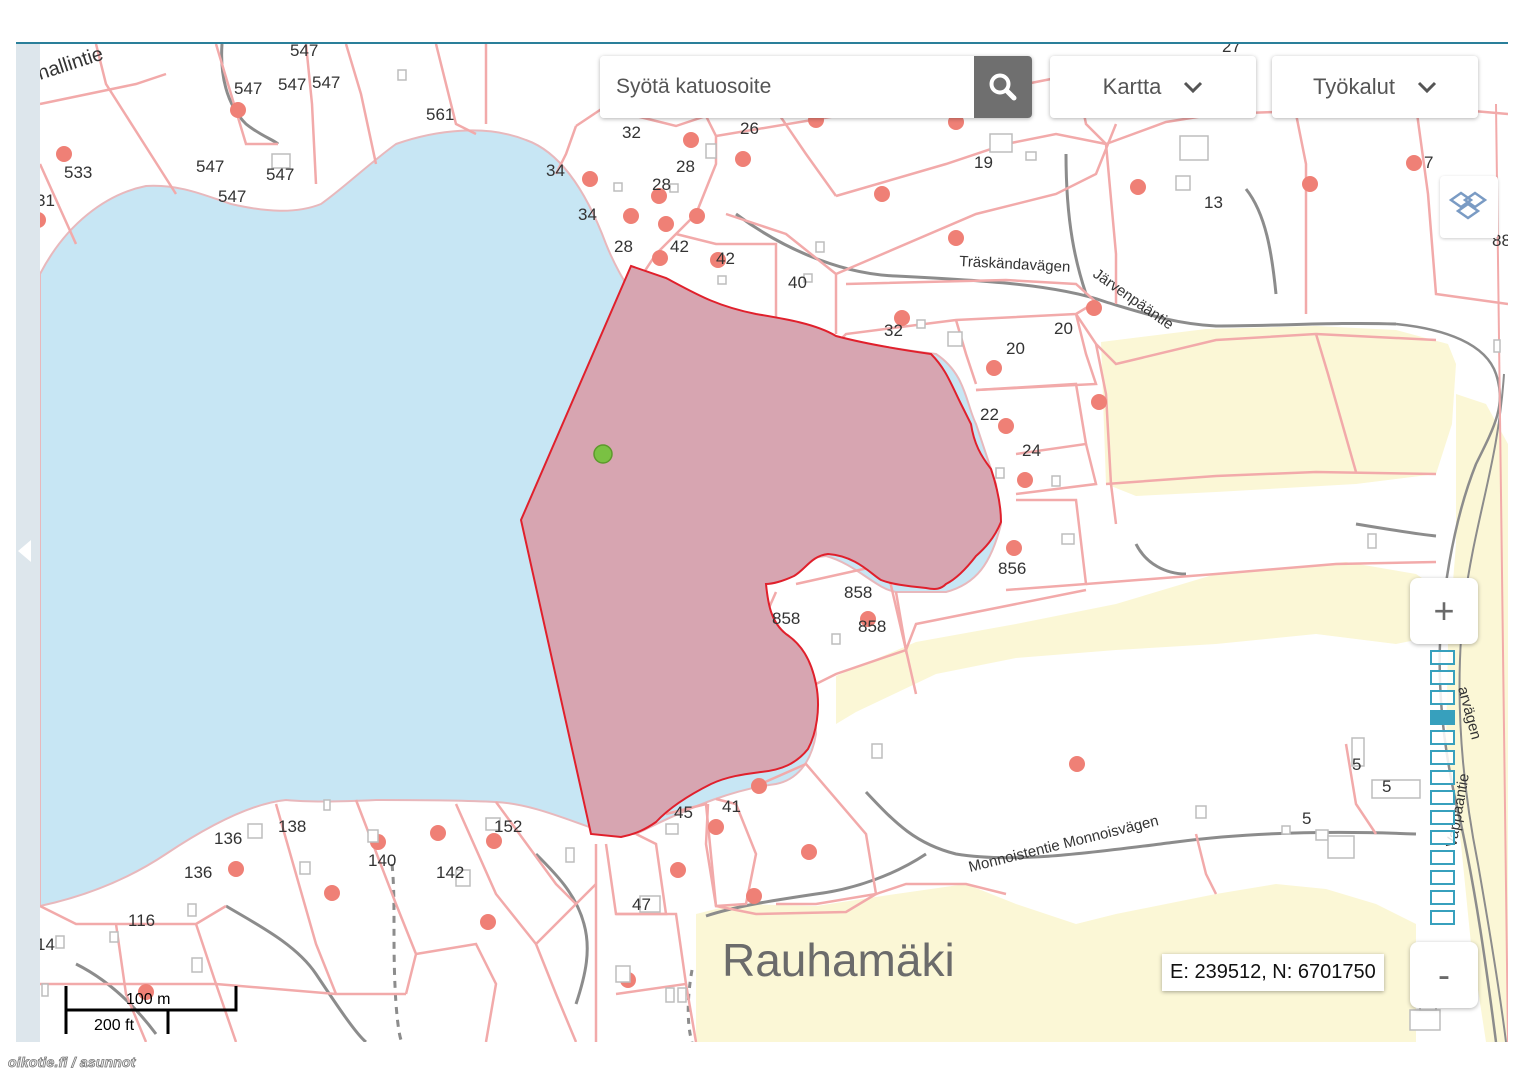 The image size is (1528, 1080). I want to click on map-label: 22, so click(989, 414).